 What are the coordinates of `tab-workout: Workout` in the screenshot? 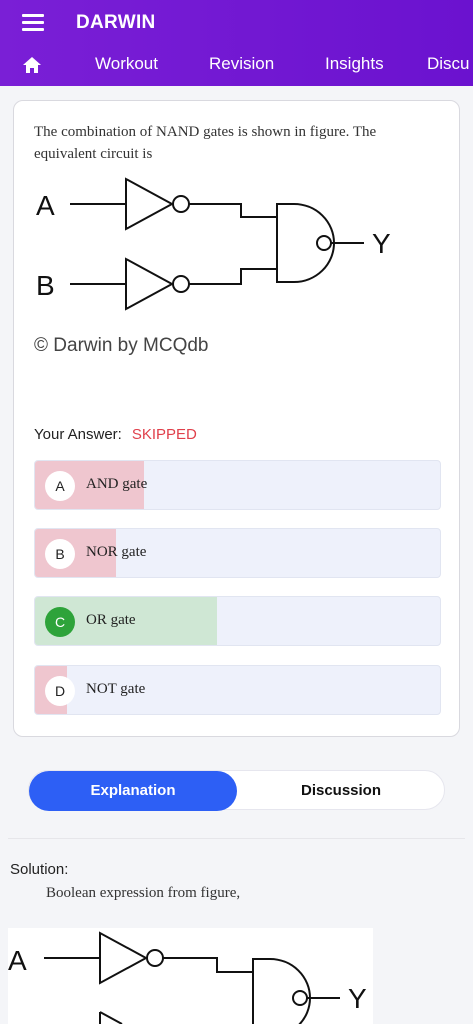 It's located at (126, 64).